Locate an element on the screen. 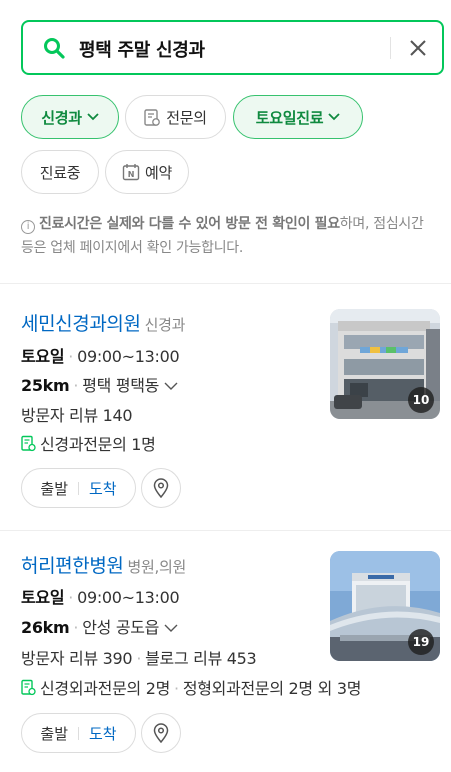 This screenshot has height=772, width=451. blog-reviews: 블로그 리뷰 453 is located at coordinates (201, 658).